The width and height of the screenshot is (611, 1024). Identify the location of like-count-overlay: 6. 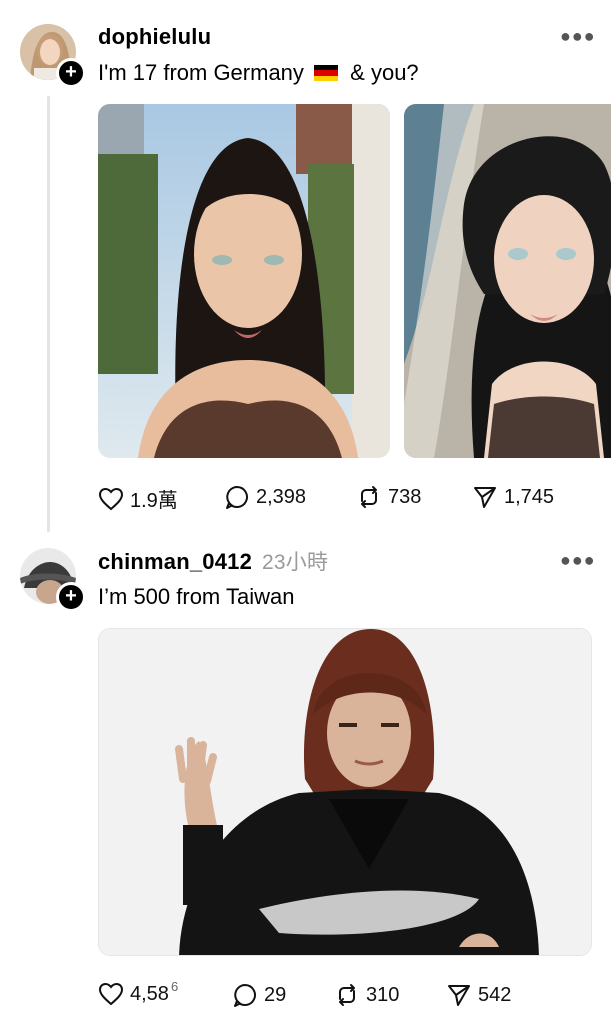
(174, 986).